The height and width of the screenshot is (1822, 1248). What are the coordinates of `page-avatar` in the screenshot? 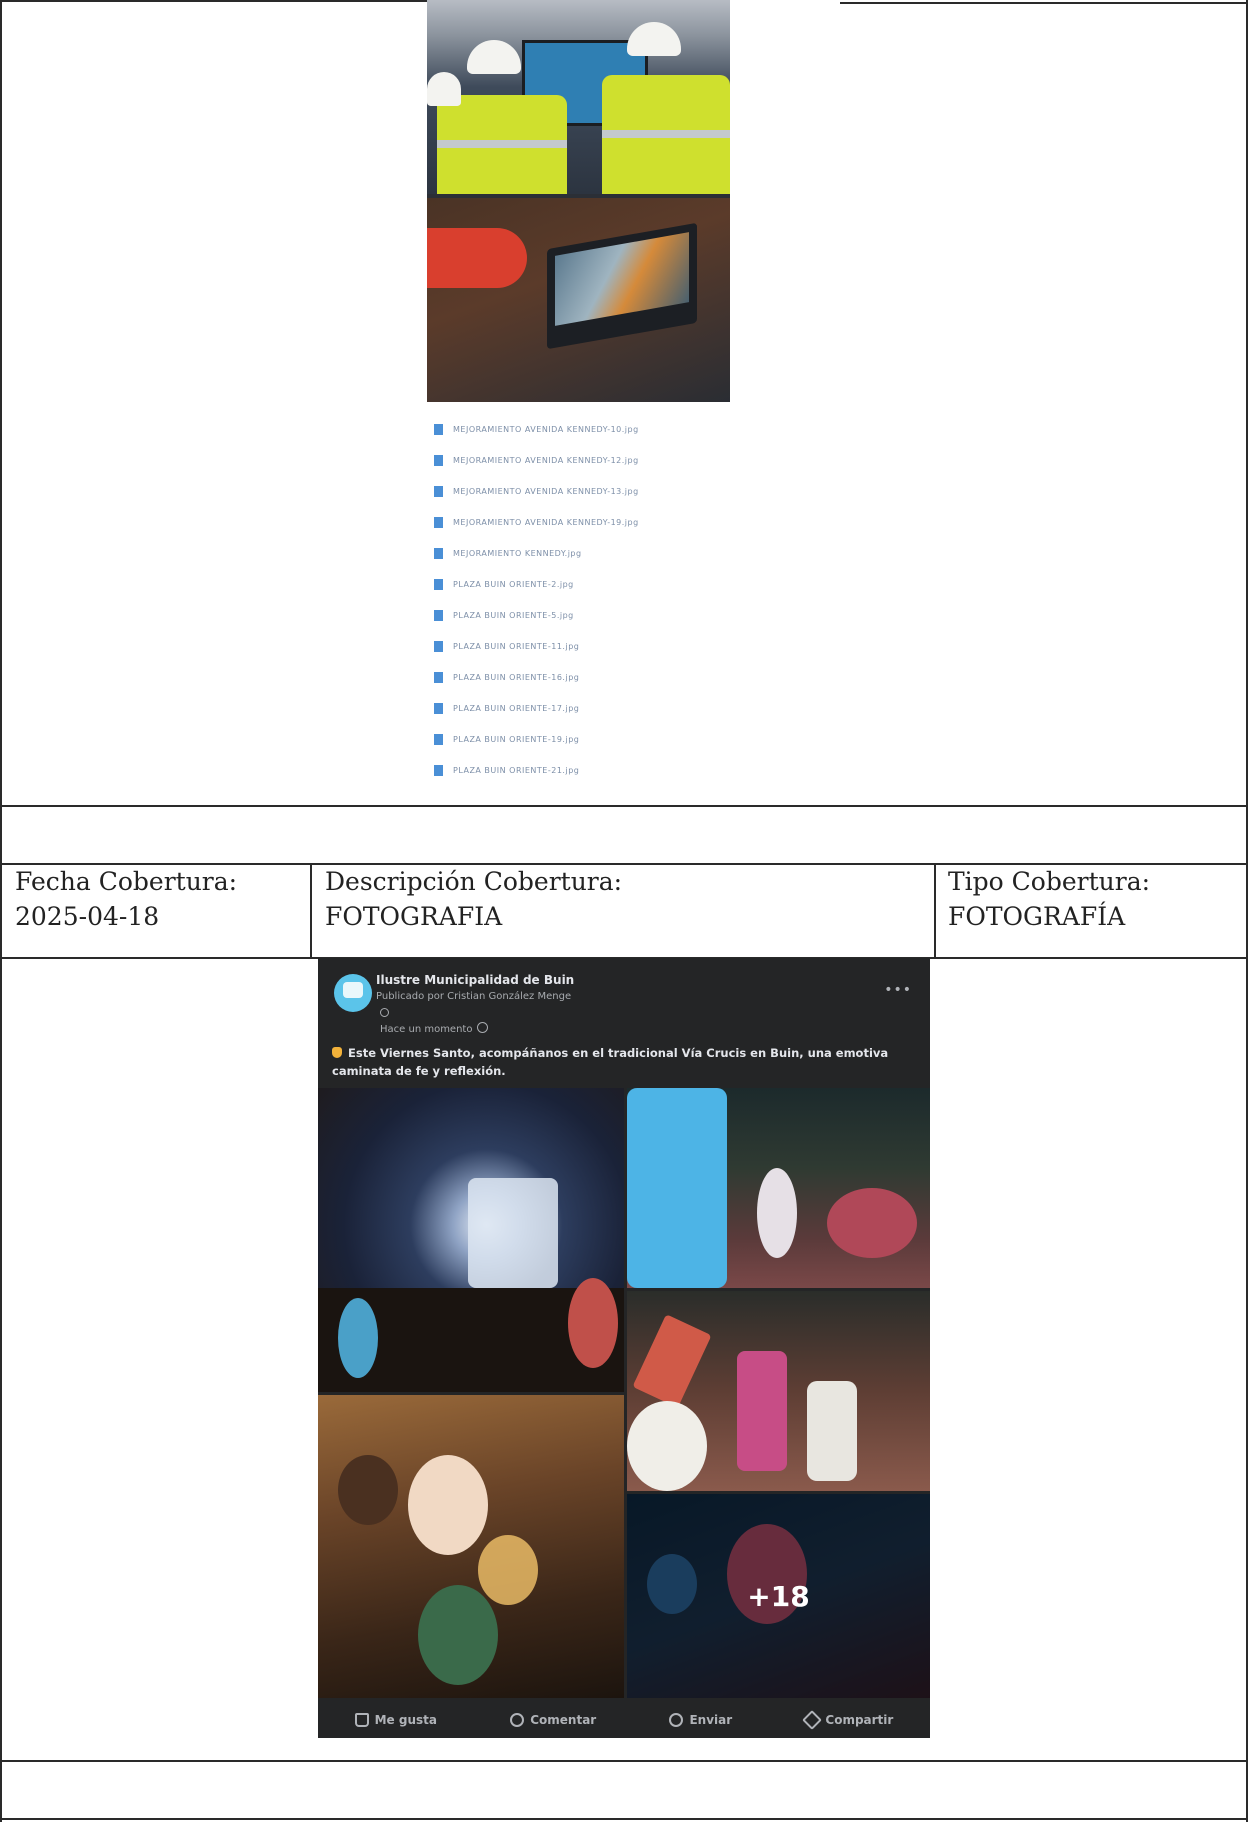 It's located at (353, 993).